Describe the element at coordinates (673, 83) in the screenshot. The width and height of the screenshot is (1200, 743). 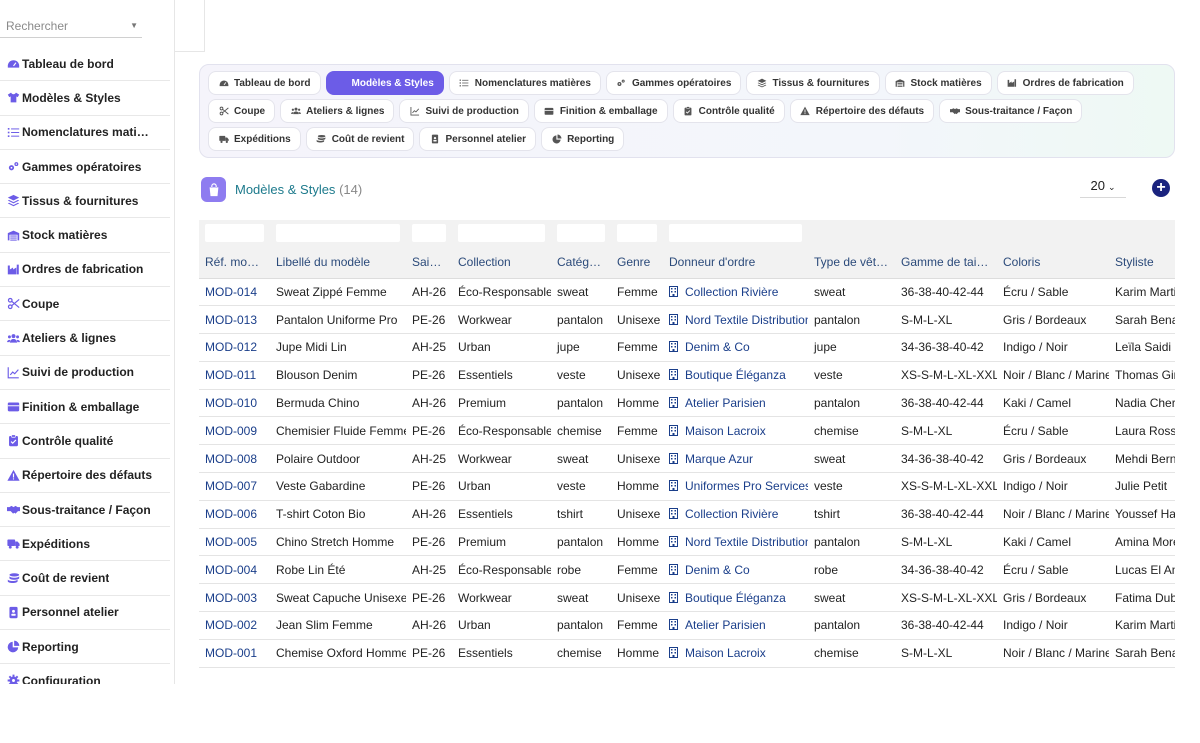
I see `tab-cogs: Gammes opératoires` at that location.